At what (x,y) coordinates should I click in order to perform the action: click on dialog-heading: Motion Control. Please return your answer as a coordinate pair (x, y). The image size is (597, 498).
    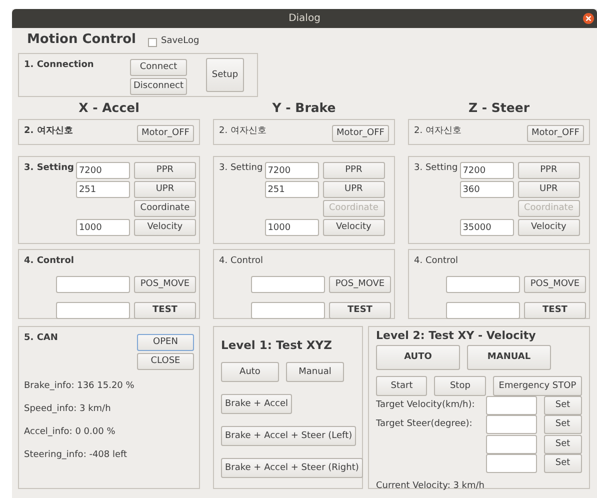
    Looking at the image, I should click on (81, 40).